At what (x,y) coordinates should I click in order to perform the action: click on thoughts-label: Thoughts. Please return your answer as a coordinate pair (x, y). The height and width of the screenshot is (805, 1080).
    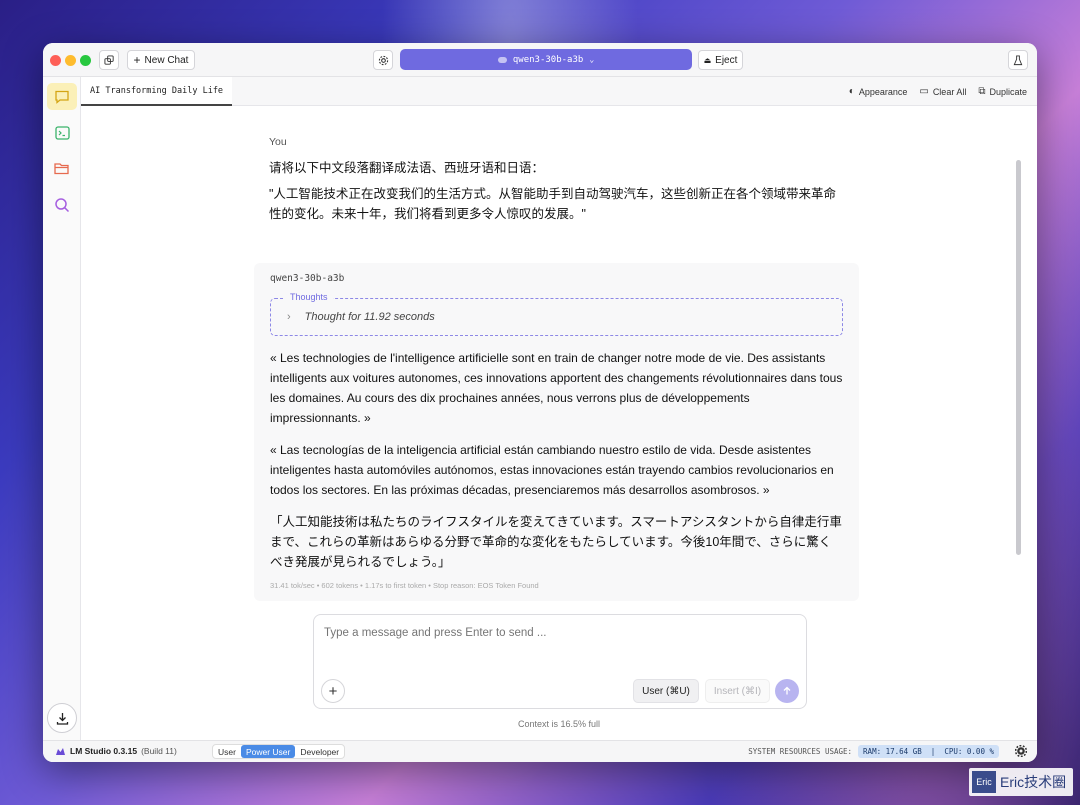
    Looking at the image, I should click on (309, 297).